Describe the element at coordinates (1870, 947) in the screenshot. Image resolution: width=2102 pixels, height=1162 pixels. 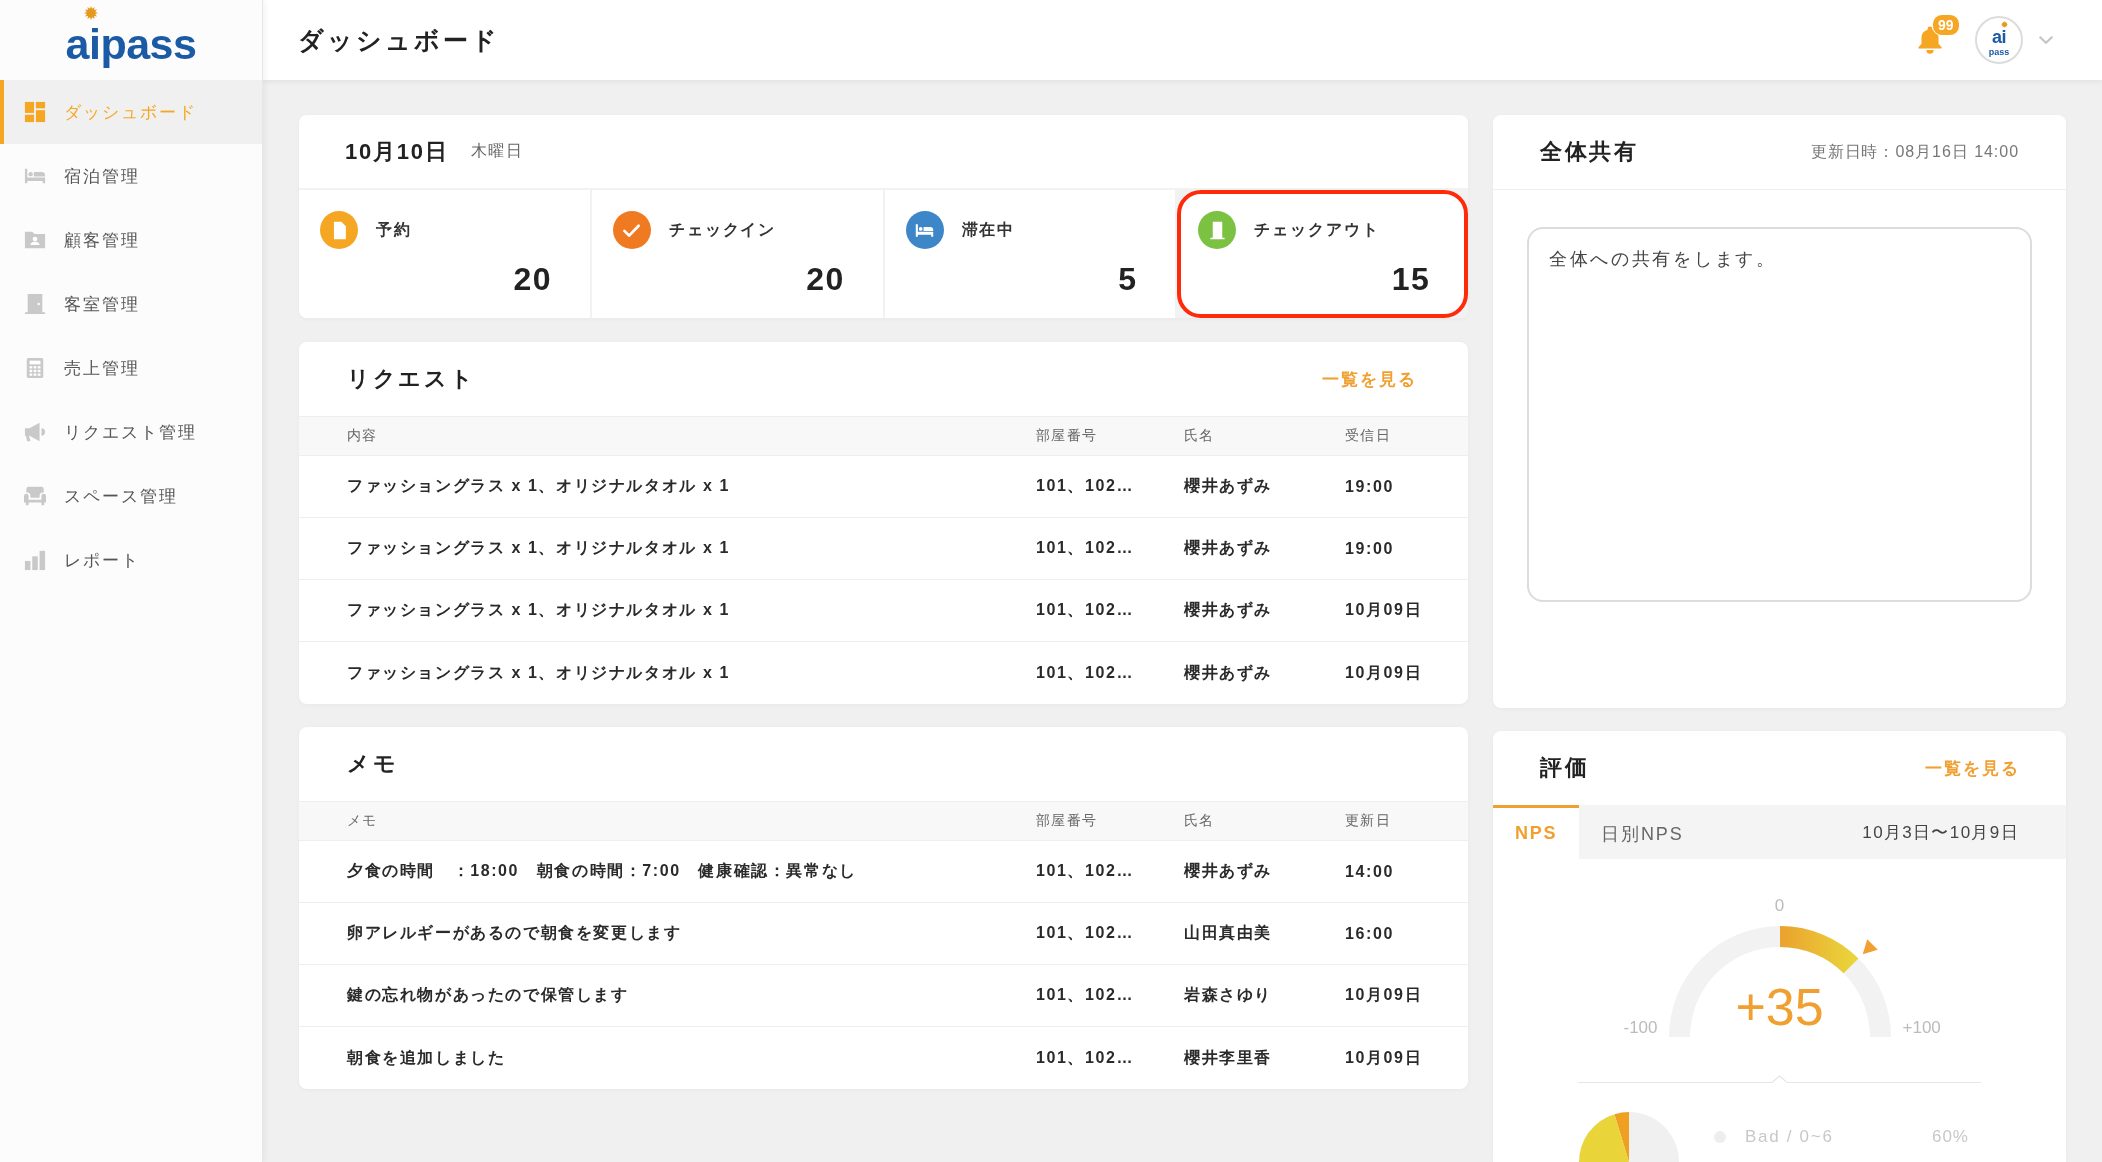
I see `pointer-icon` at that location.